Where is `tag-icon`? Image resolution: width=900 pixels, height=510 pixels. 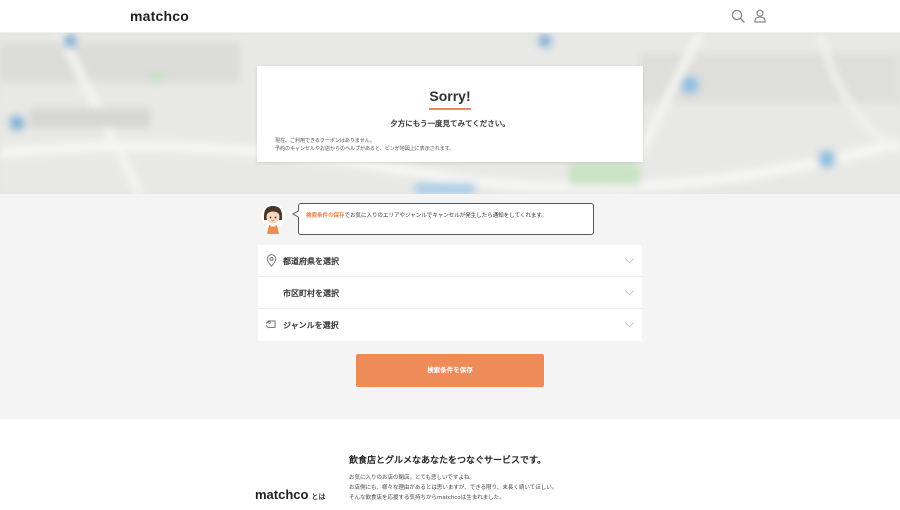 tag-icon is located at coordinates (271, 324).